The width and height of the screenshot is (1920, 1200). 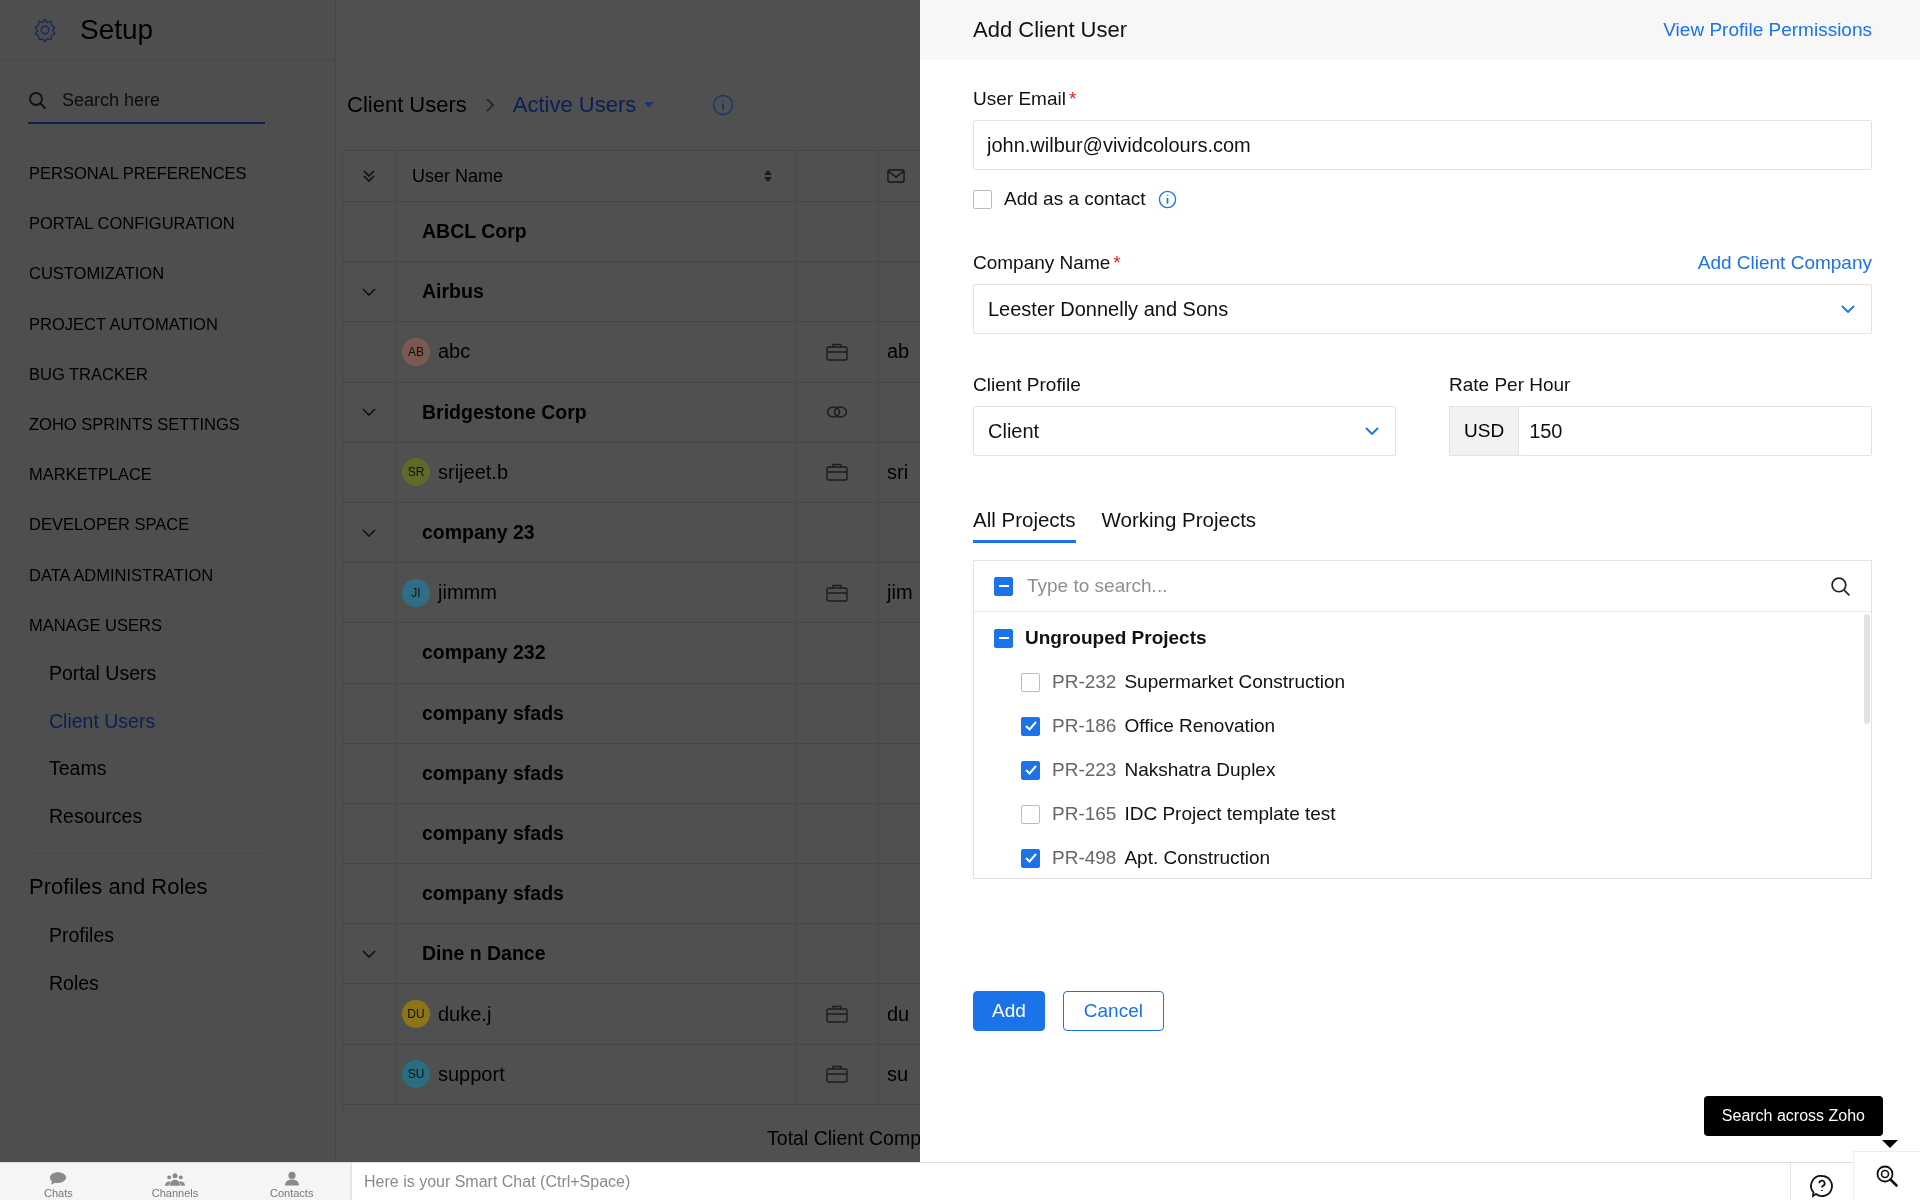 What do you see at coordinates (119, 887) in the screenshot?
I see `section-heading: Profiles and Roles` at bounding box center [119, 887].